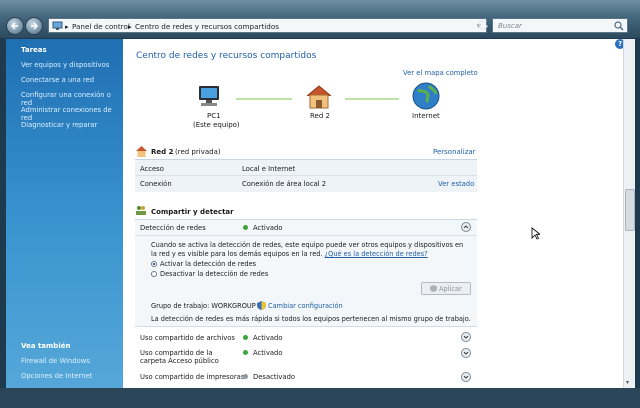  What do you see at coordinates (173, 228) in the screenshot?
I see `discovery-label: Detección de redes` at bounding box center [173, 228].